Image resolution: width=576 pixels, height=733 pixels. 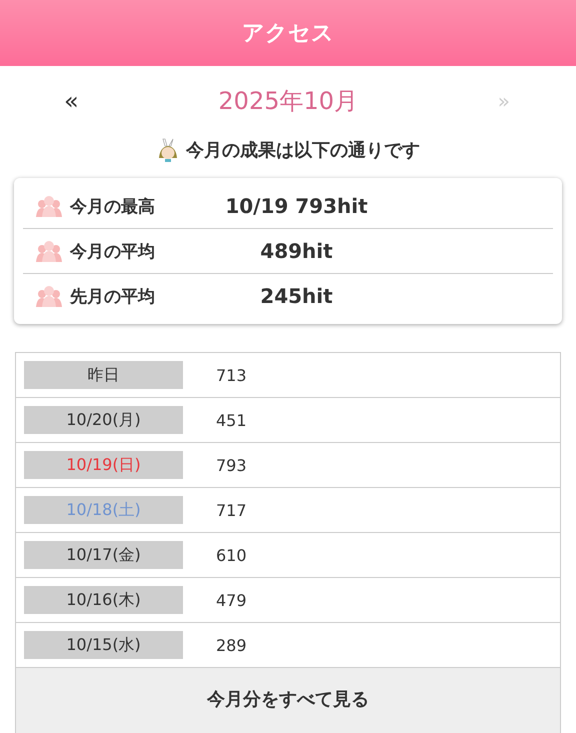 I want to click on hit-count: 713, so click(x=231, y=375).